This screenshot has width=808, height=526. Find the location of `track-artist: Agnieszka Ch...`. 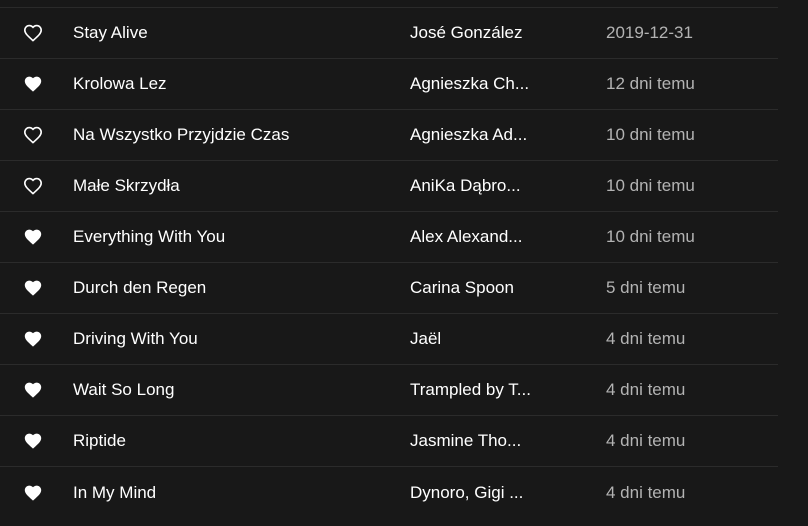

track-artist: Agnieszka Ch... is located at coordinates (480, 84).